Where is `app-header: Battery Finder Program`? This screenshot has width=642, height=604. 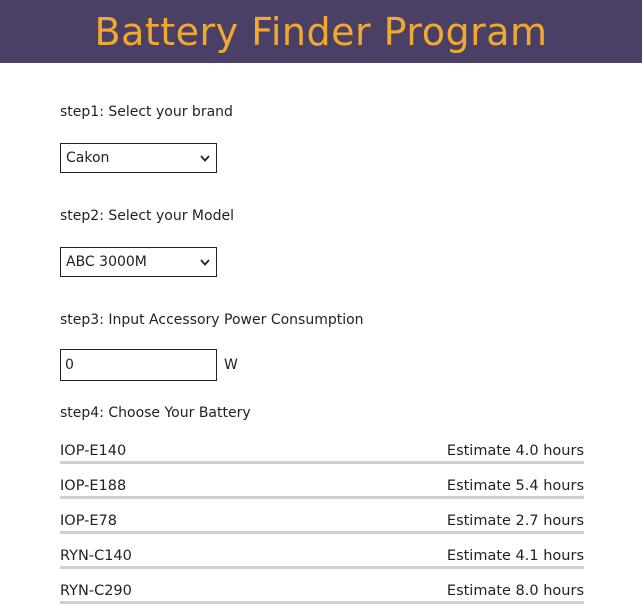 app-header: Battery Finder Program is located at coordinates (321, 31).